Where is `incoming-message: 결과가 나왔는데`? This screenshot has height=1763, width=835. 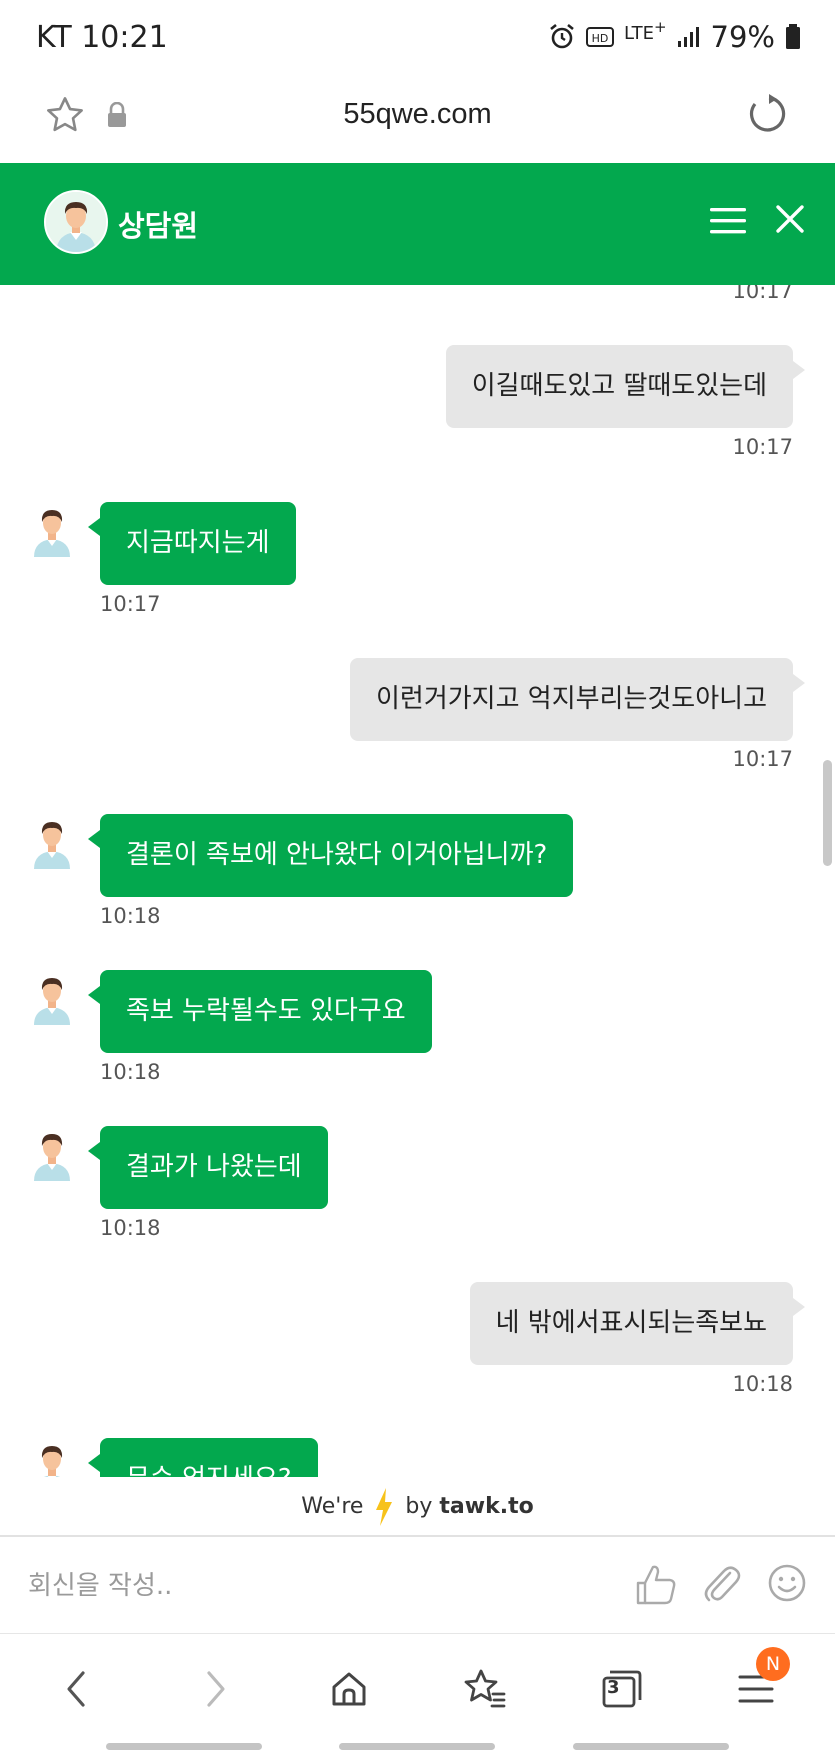 incoming-message: 결과가 나왔는데 is located at coordinates (208, 1167).